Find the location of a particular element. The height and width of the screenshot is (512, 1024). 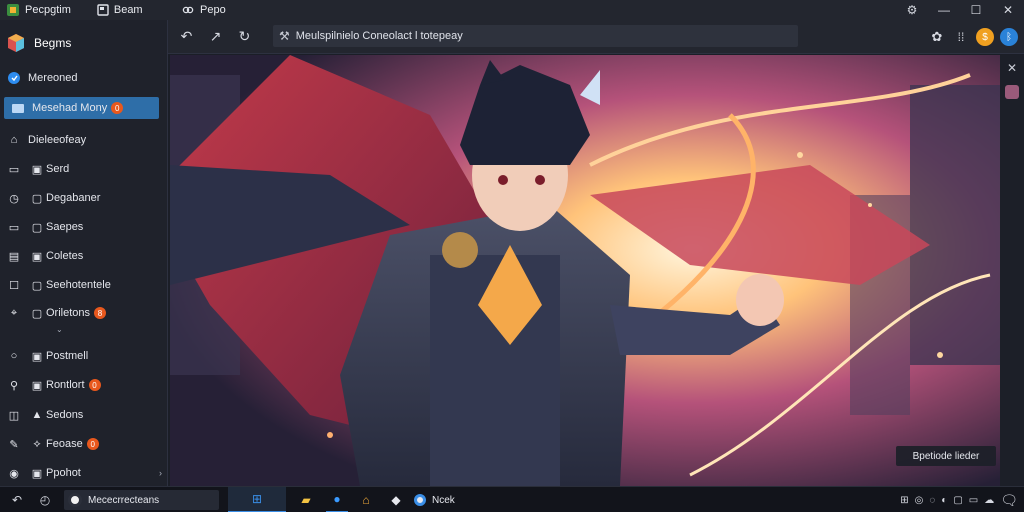

taskbar-app-browser: ● is located at coordinates (337, 499).